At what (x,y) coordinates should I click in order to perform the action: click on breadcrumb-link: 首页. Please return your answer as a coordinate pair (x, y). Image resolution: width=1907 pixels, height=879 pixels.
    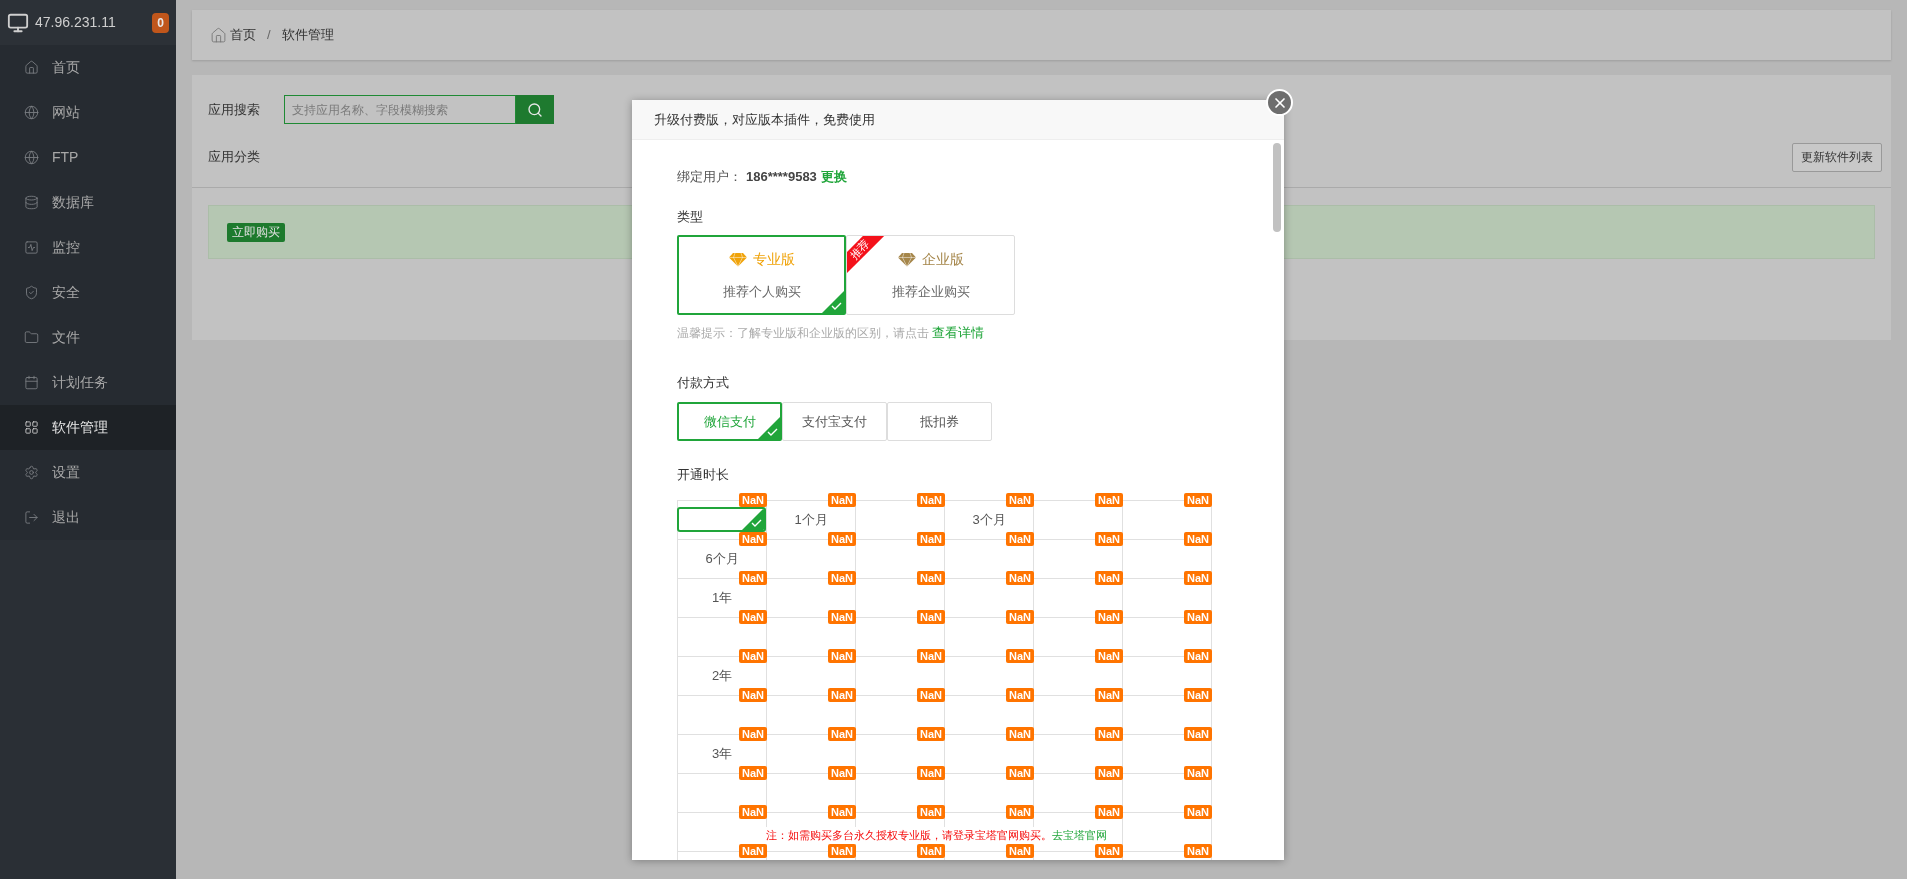
    Looking at the image, I should click on (243, 35).